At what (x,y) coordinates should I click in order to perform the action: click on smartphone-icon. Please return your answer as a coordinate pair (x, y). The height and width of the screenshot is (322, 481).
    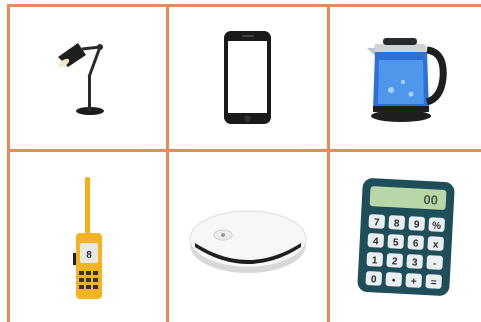
    Looking at the image, I should click on (247, 77).